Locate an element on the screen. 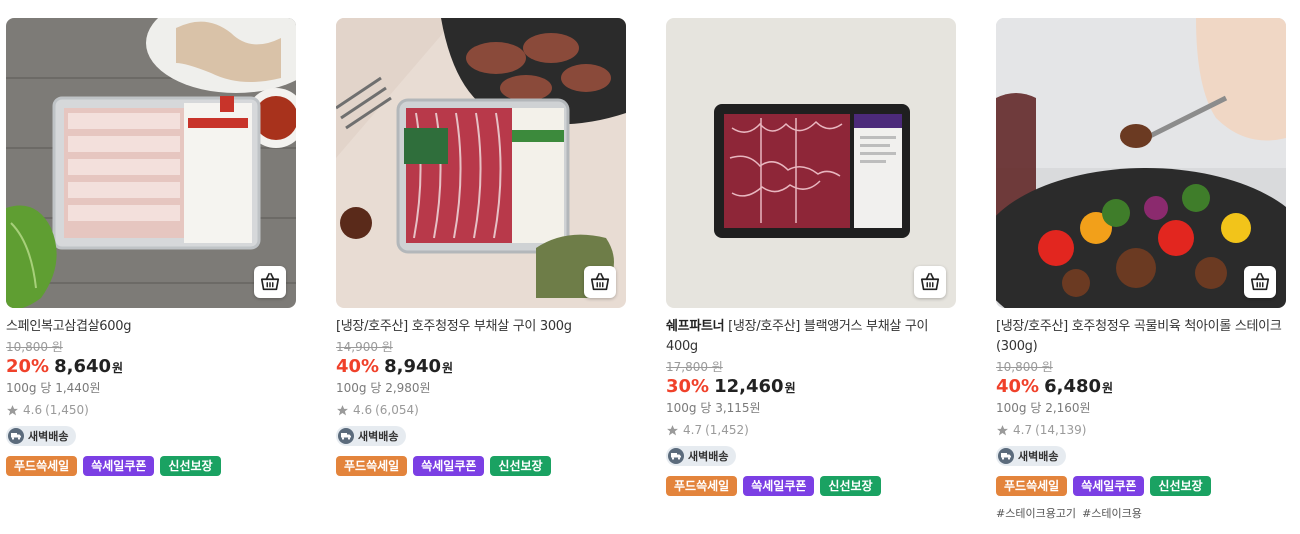 The image size is (1300, 534). rating: 4.7 (14,139) is located at coordinates (1141, 430).